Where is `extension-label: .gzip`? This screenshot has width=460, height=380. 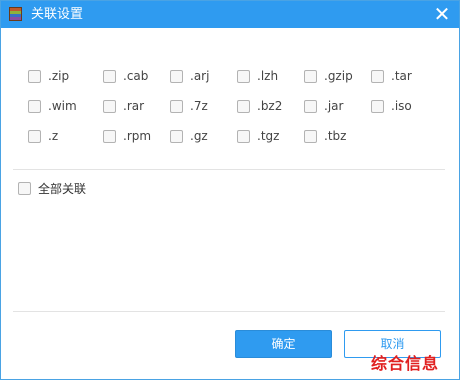
extension-label: .gzip is located at coordinates (338, 76).